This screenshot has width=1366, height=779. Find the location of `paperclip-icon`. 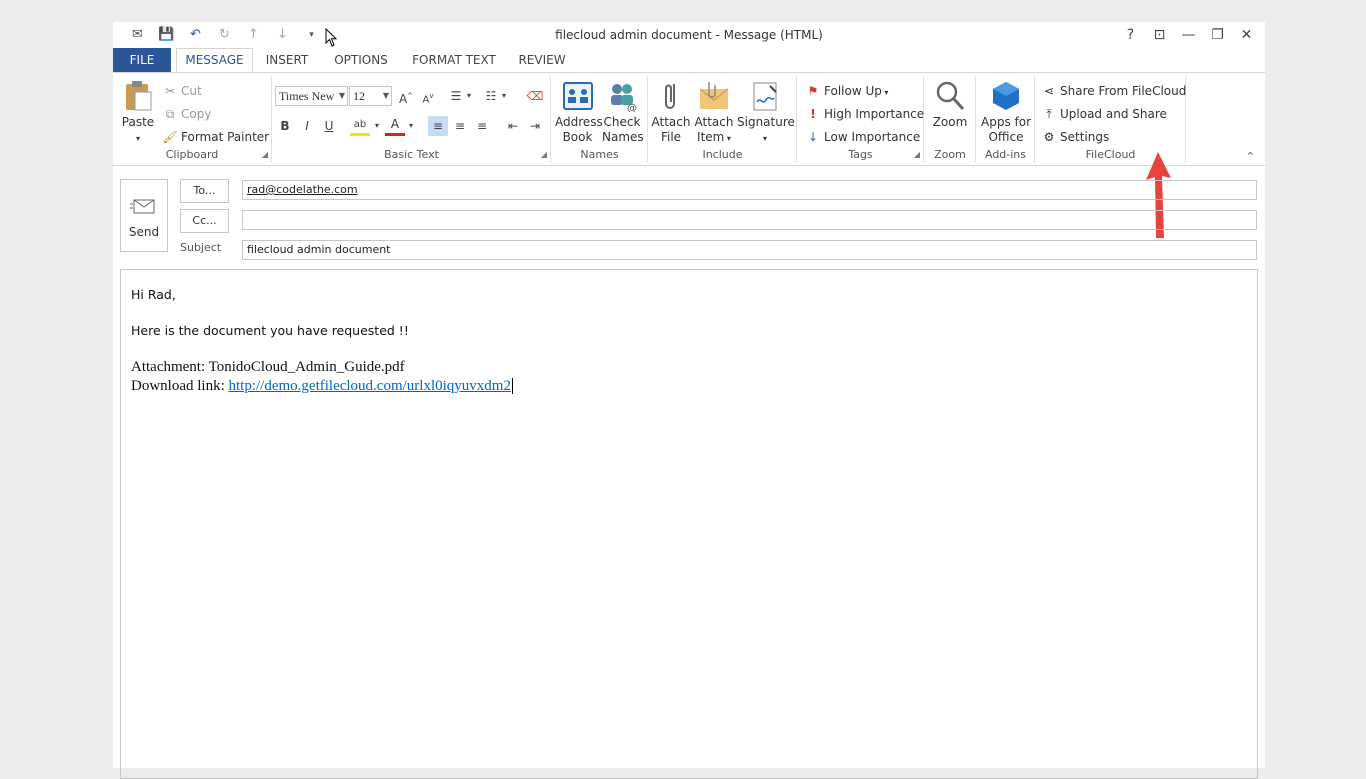

paperclip-icon is located at coordinates (670, 96).